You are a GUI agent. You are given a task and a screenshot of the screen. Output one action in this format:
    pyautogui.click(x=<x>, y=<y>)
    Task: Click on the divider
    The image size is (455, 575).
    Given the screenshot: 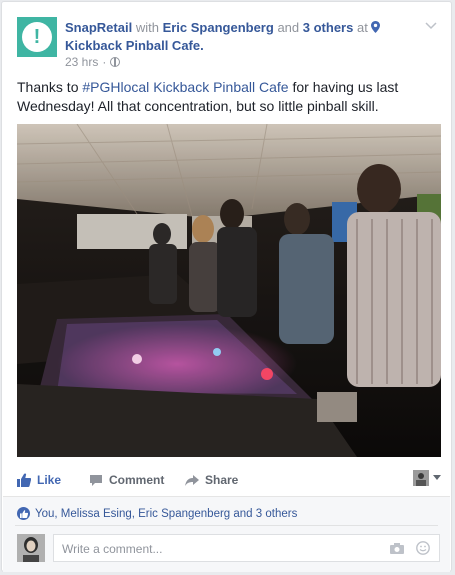 What is the action you would take?
    pyautogui.click(x=226, y=525)
    